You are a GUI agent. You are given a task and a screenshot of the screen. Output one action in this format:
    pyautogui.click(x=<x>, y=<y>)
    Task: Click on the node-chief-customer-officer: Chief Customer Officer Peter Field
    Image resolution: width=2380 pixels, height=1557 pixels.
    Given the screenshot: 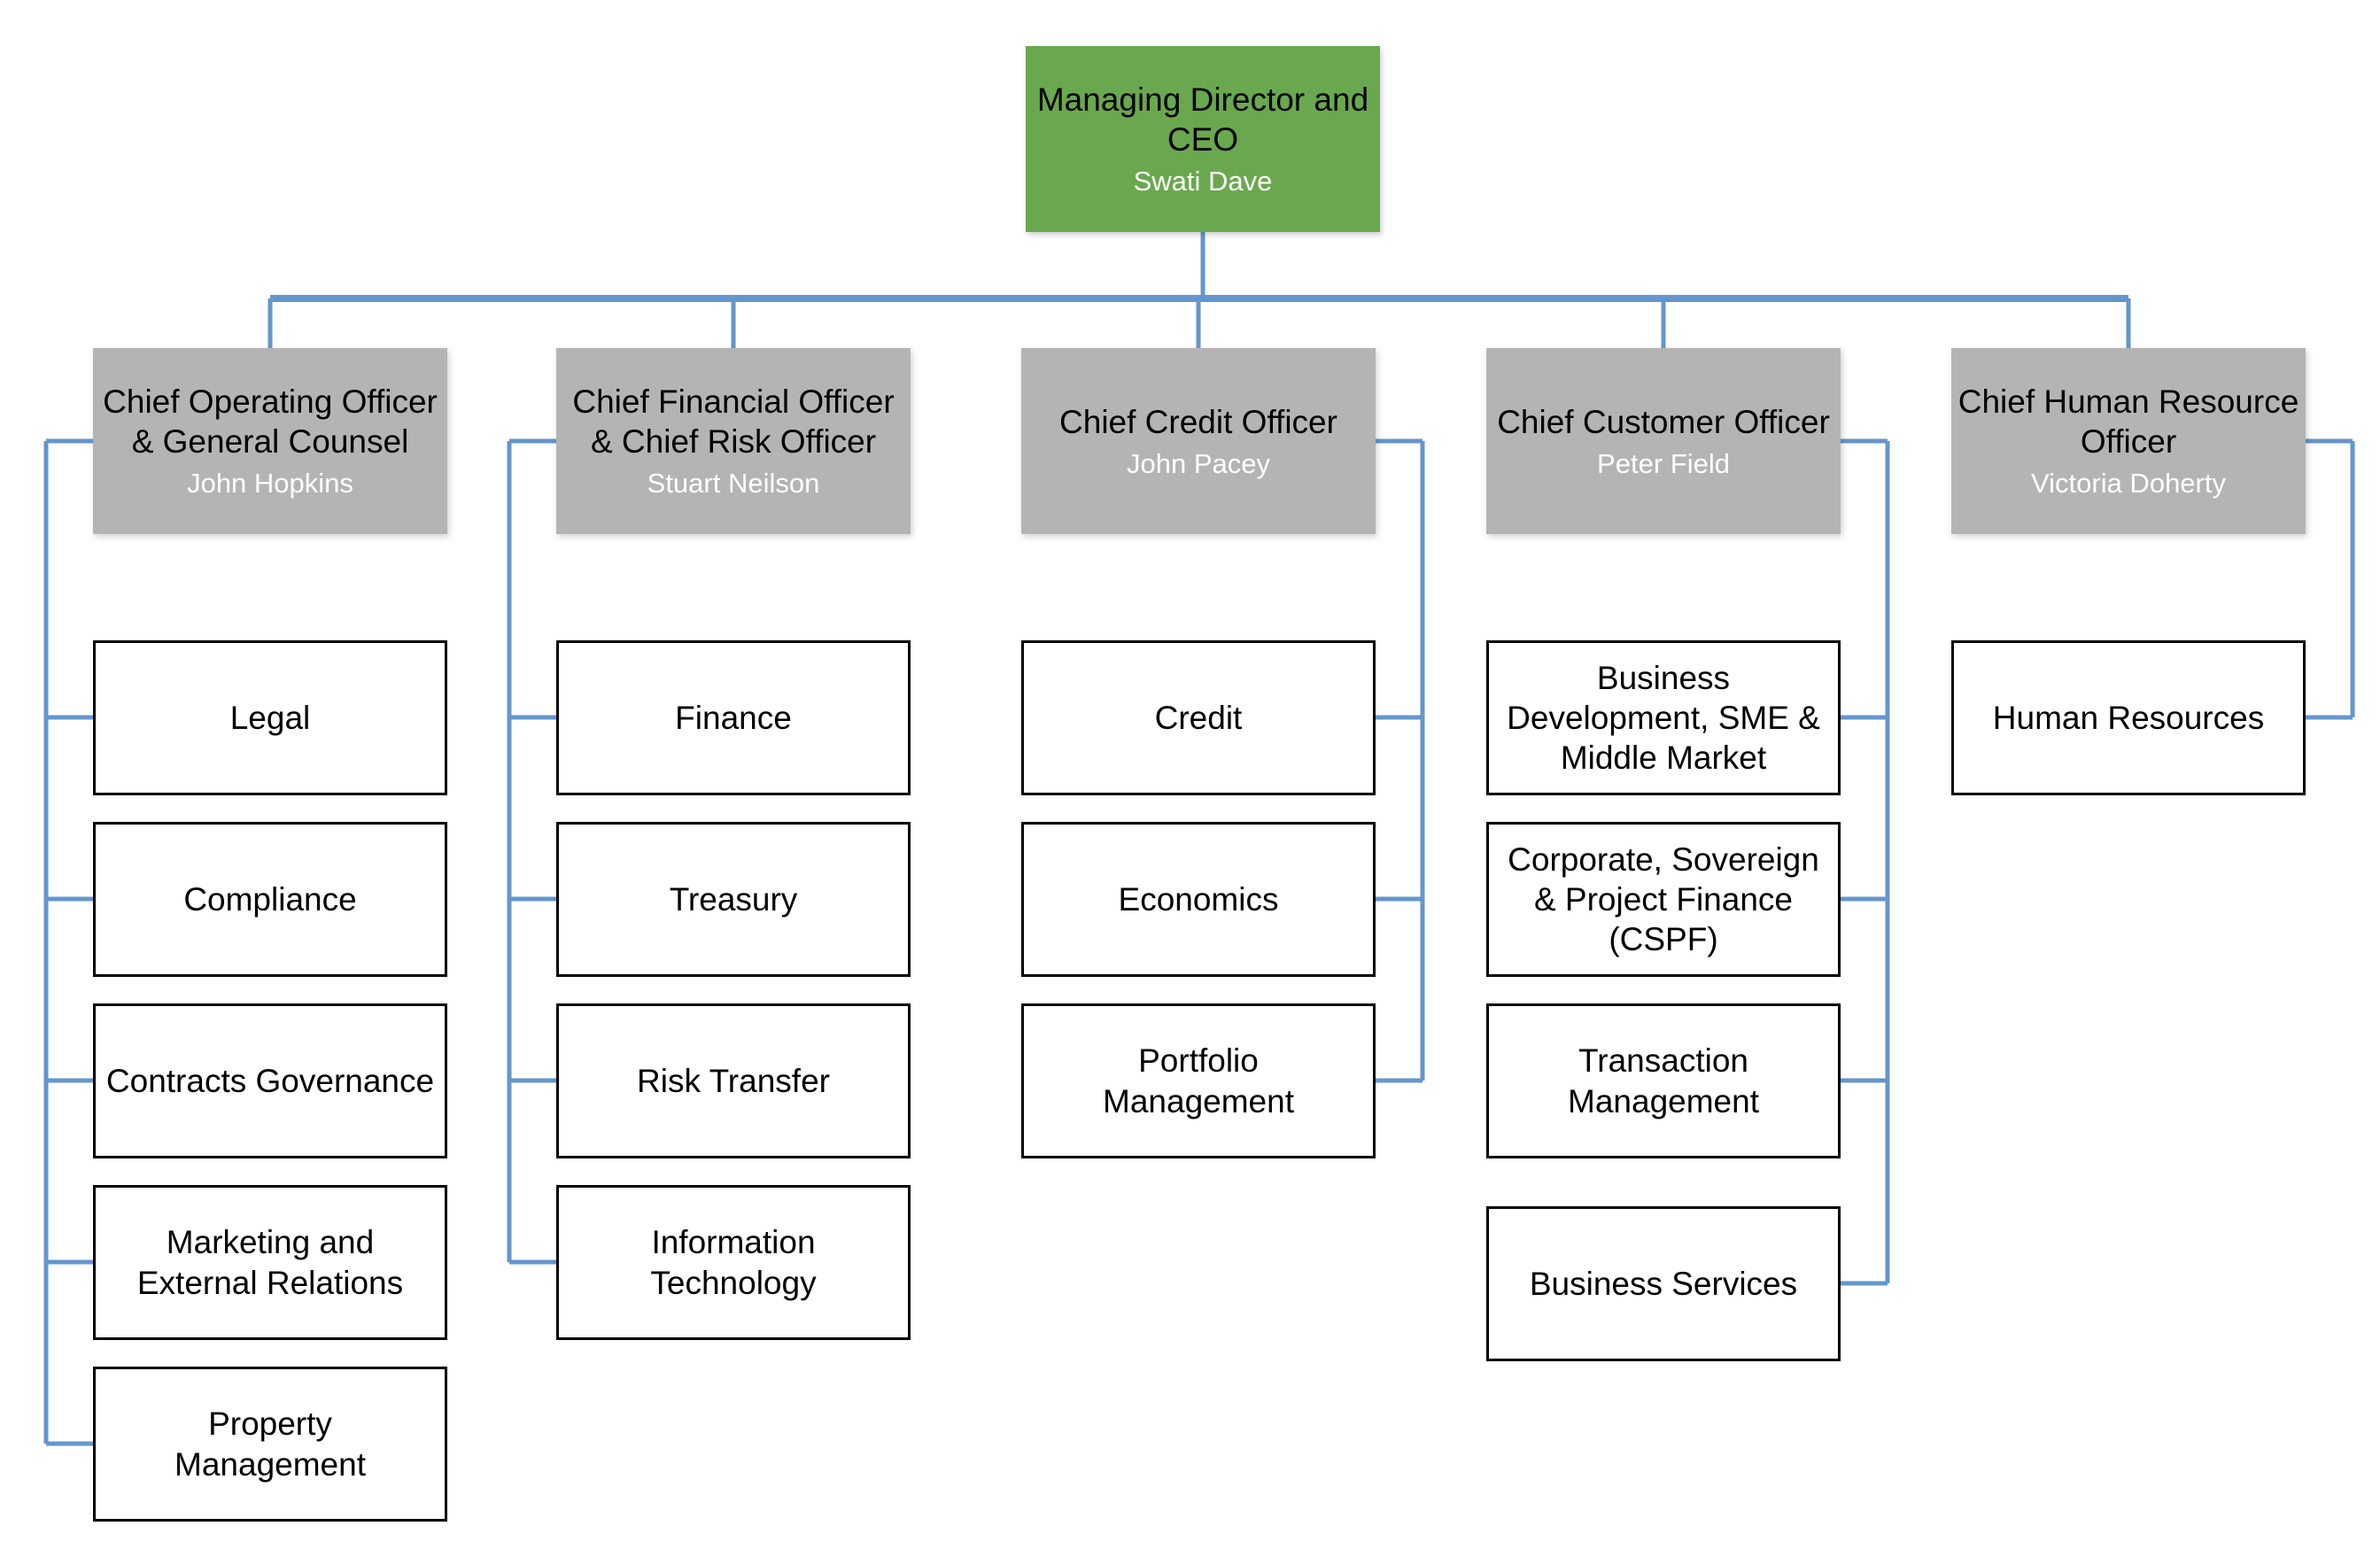 What is the action you would take?
    pyautogui.click(x=1663, y=441)
    